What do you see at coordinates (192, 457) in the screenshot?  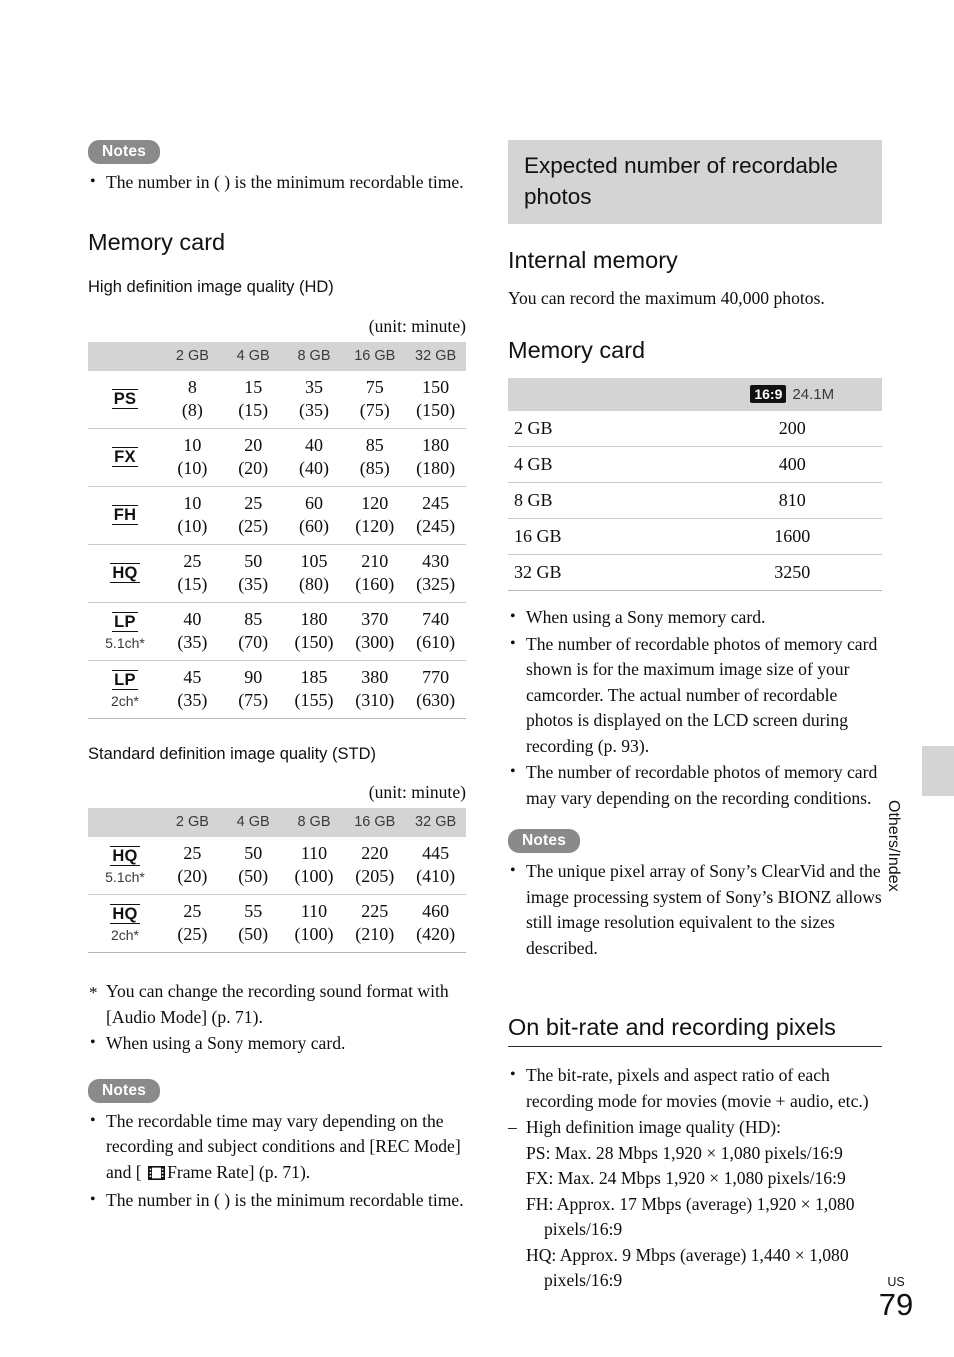 I see `table-cell: 10 (10)` at bounding box center [192, 457].